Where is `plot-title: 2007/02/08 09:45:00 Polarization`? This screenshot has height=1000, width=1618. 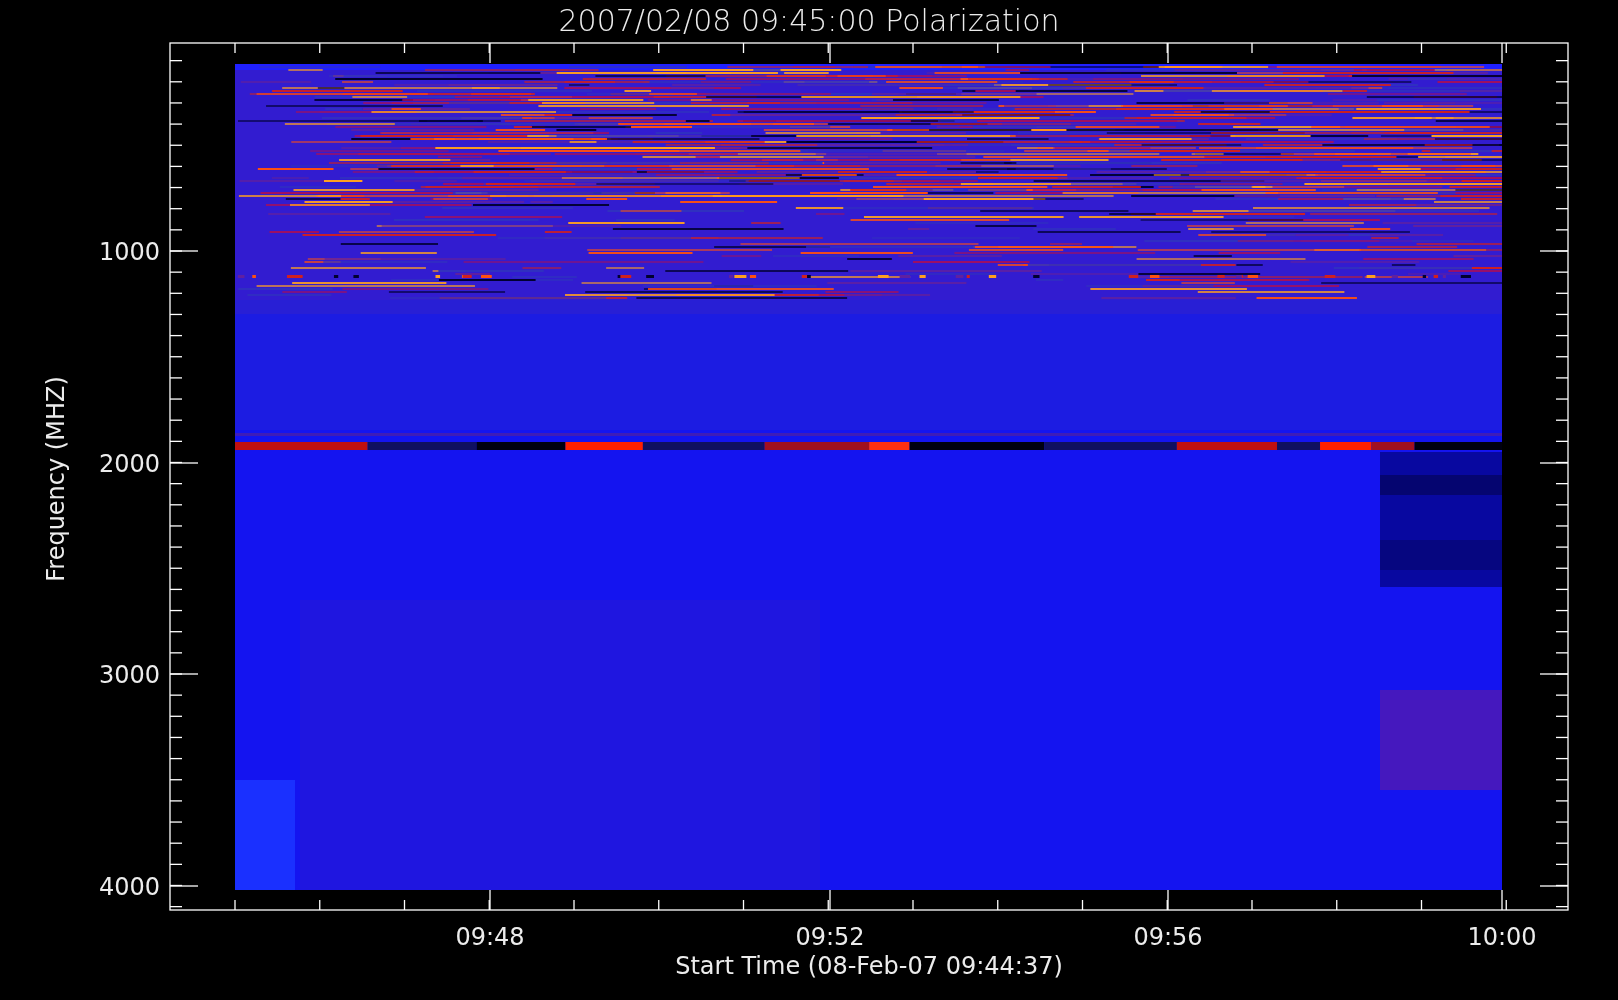
plot-title: 2007/02/08 09:45:00 Polarization is located at coordinates (809, 20).